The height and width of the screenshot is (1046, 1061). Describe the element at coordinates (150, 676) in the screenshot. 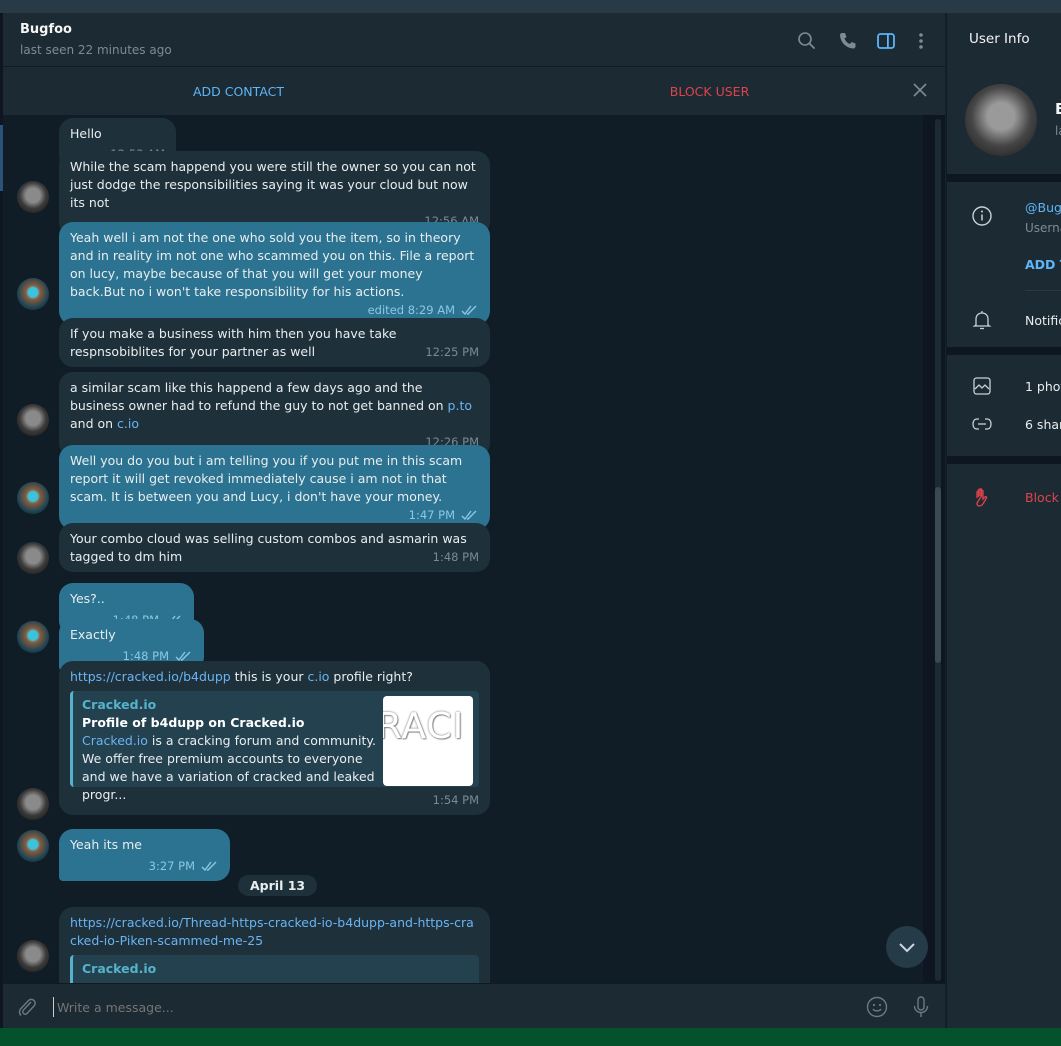

I see `link-profile-url: https://cracked.io/b4dupp` at that location.